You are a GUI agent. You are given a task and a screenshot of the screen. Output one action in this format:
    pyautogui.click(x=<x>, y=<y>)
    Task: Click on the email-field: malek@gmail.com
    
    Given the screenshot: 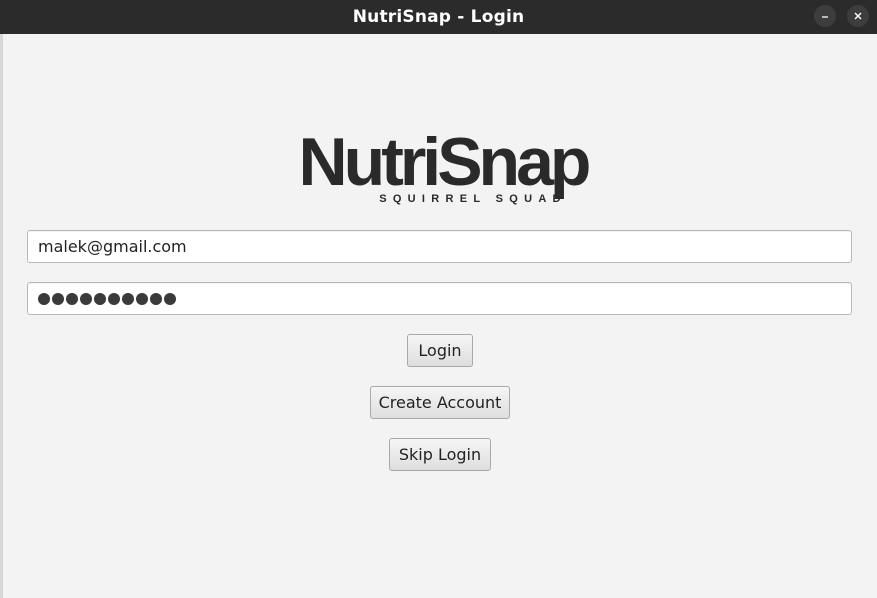 What is the action you would take?
    pyautogui.click(x=439, y=246)
    